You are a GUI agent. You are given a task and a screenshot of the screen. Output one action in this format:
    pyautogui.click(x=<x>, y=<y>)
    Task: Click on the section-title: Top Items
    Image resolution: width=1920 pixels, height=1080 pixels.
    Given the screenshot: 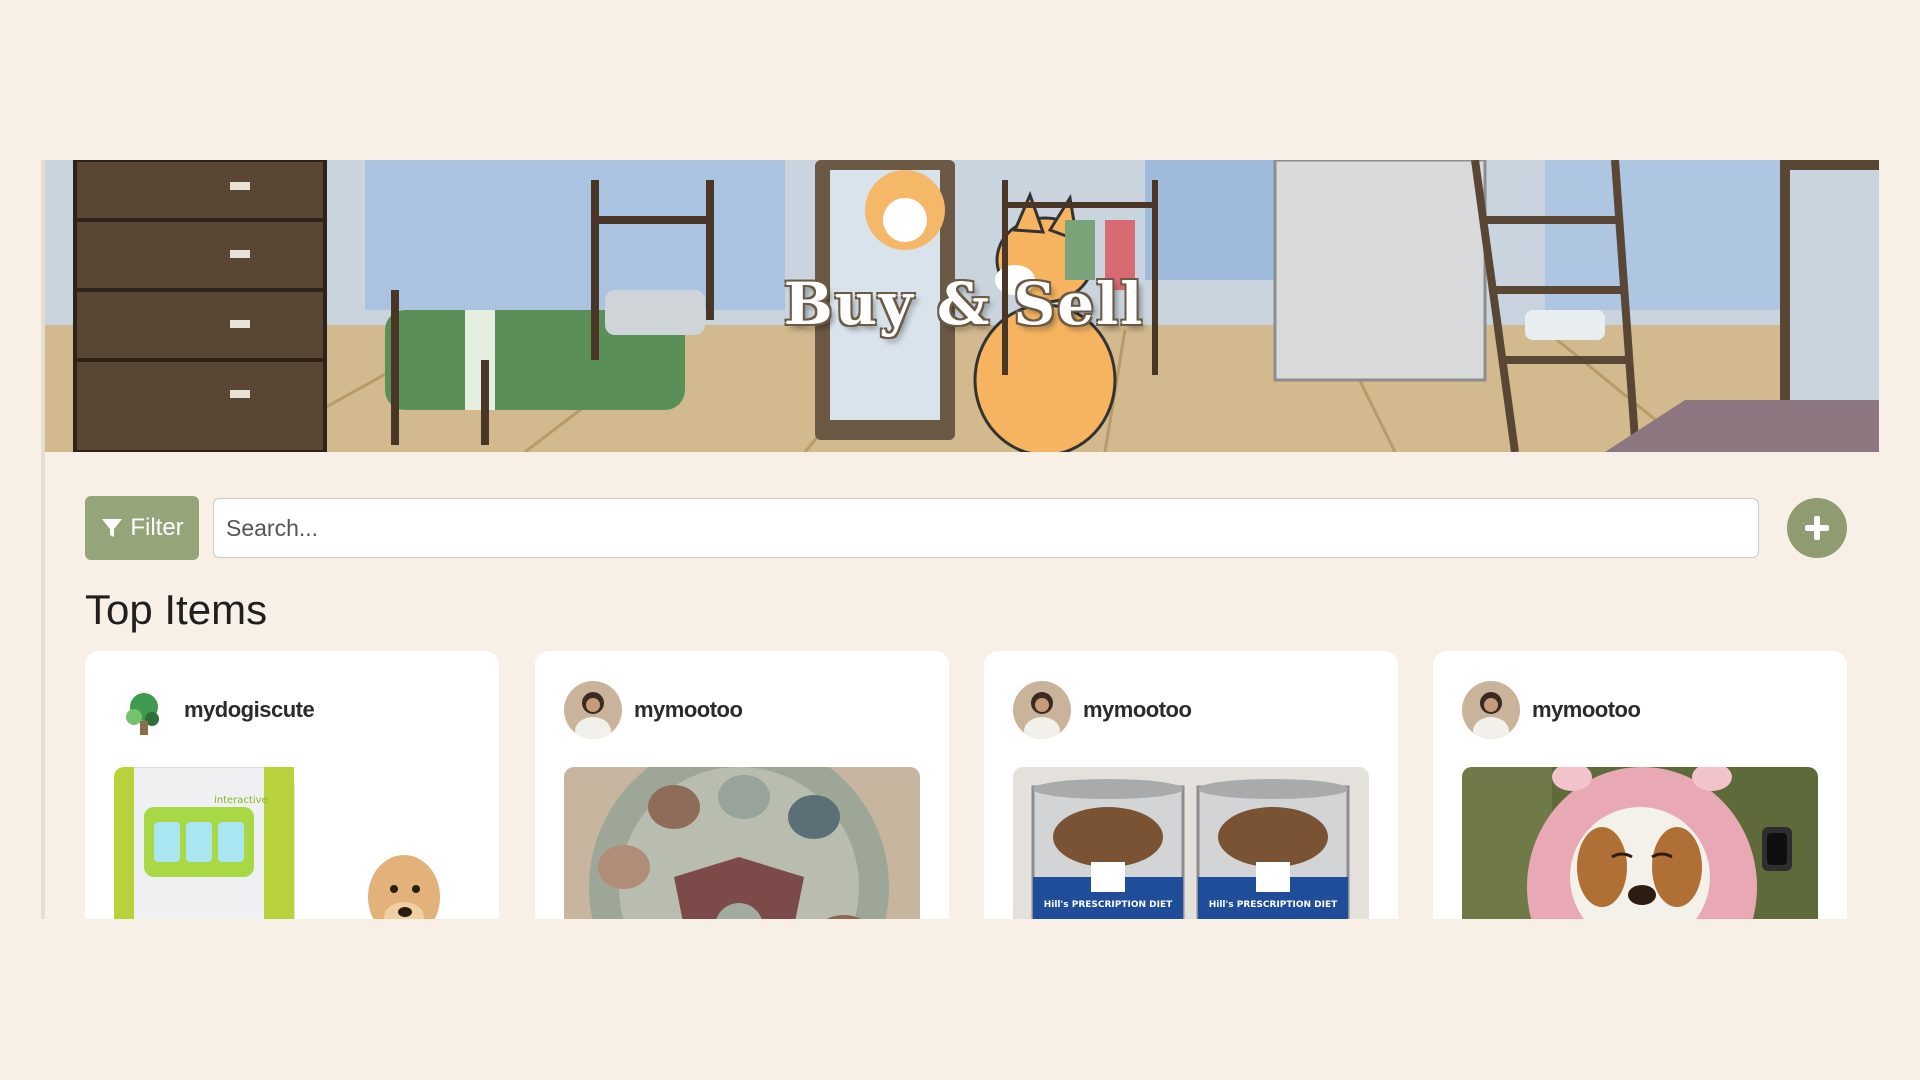 What is the action you would take?
    pyautogui.click(x=176, y=609)
    